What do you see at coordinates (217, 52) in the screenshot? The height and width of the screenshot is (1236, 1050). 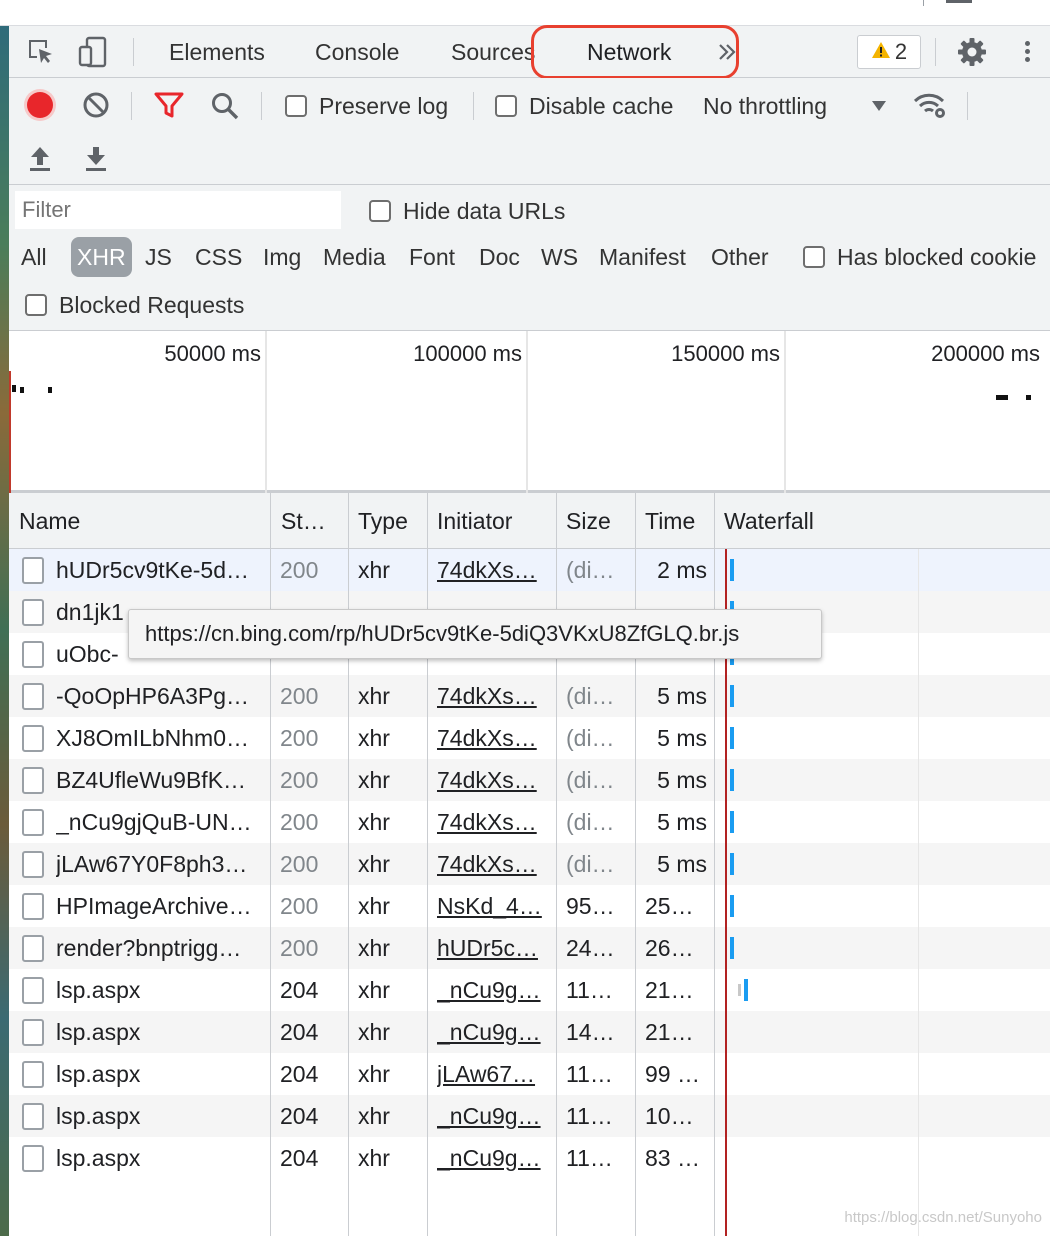 I see `tab-elements: Elements` at bounding box center [217, 52].